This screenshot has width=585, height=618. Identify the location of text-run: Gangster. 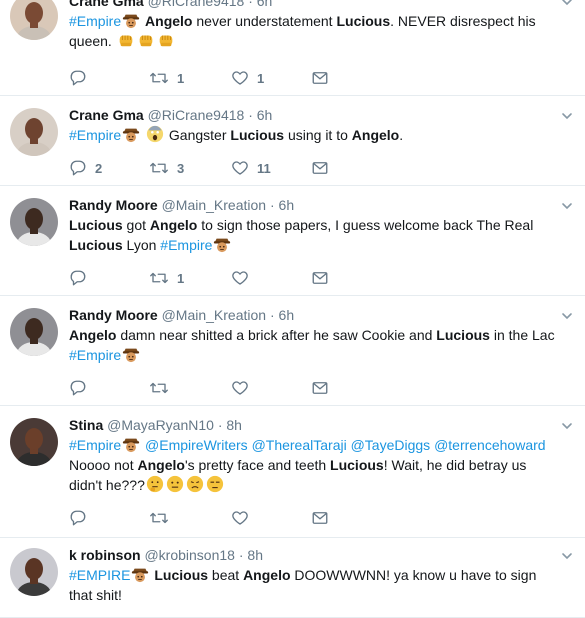
(198, 135).